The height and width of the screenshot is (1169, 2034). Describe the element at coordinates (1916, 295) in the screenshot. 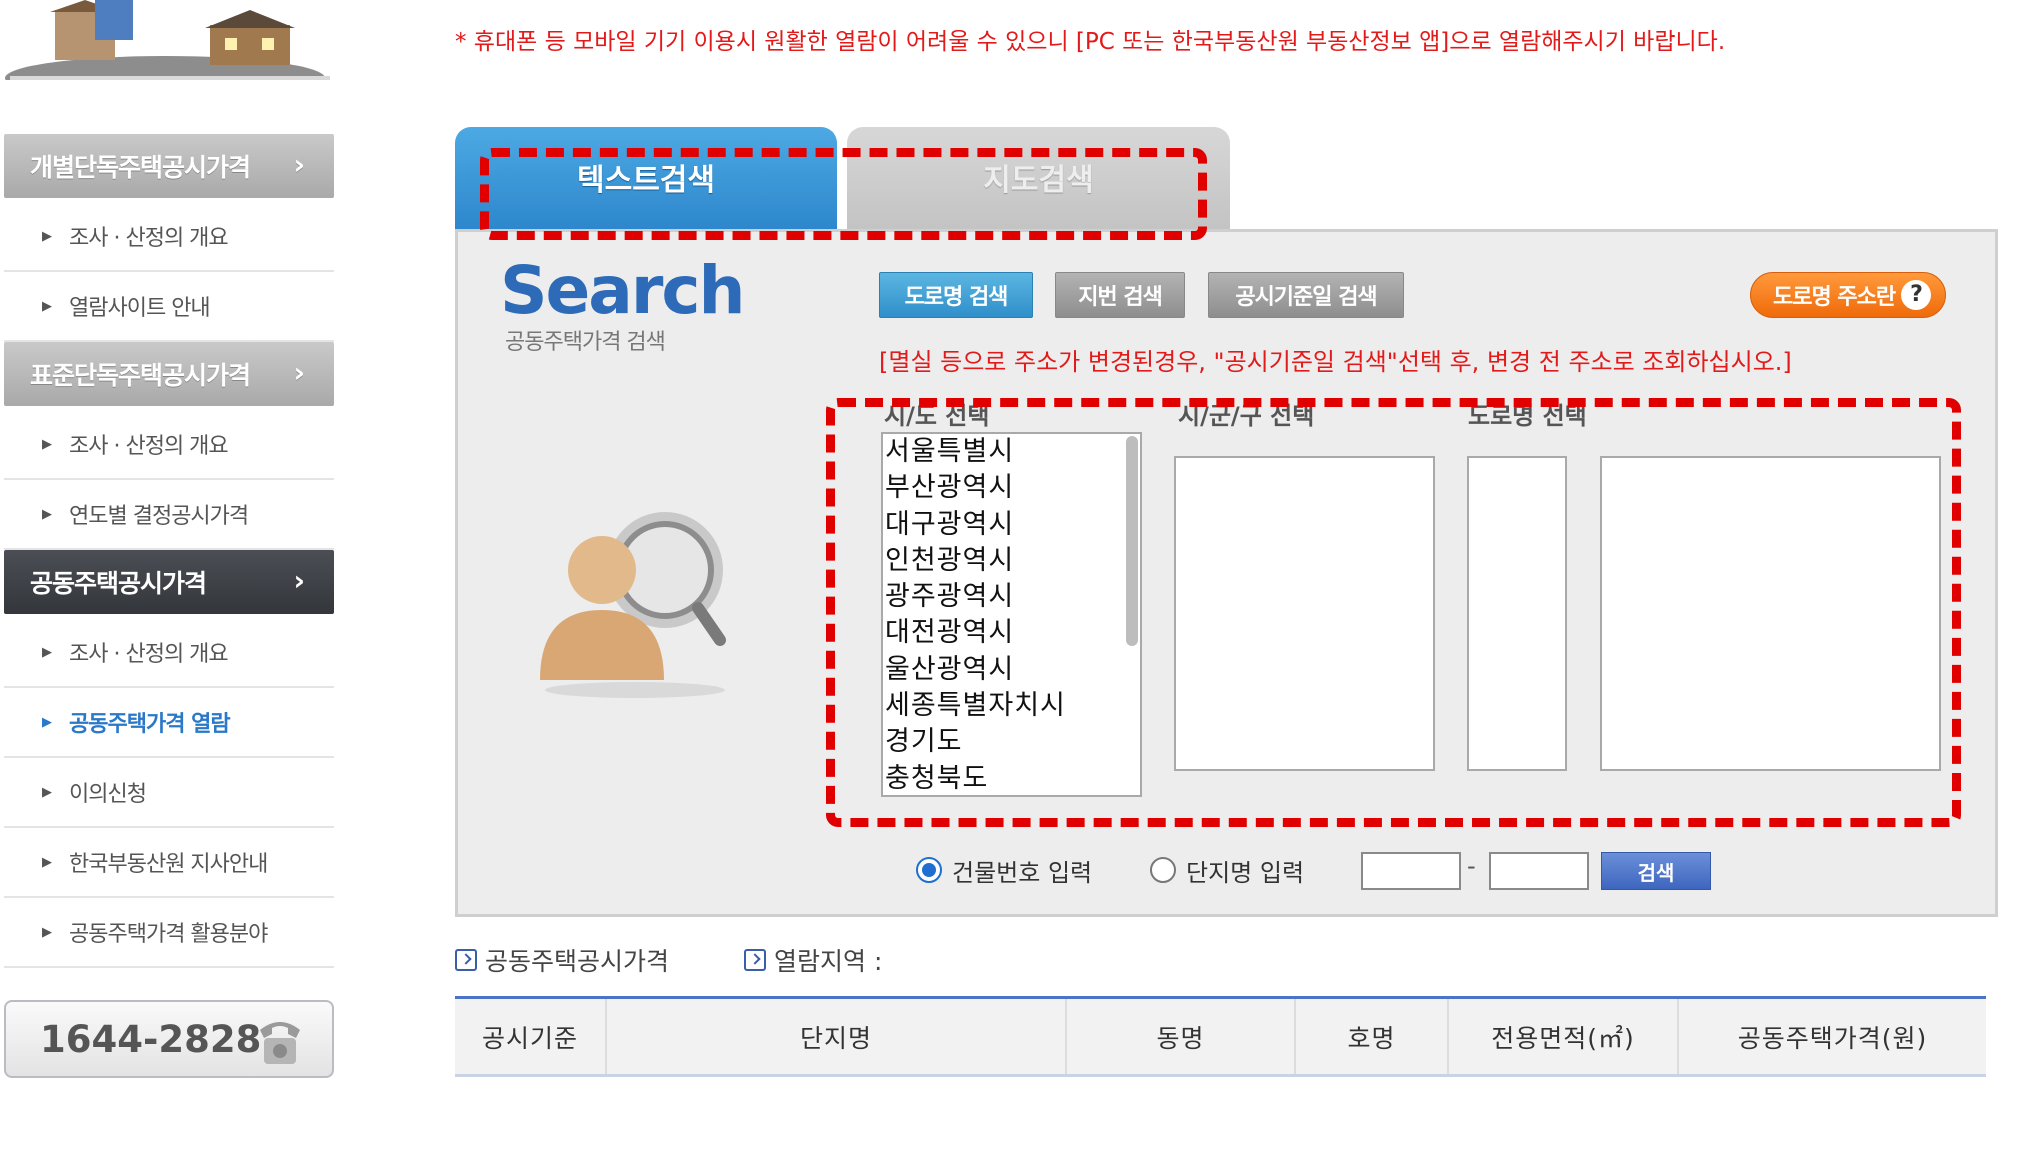

I see `help-icon: ?` at that location.